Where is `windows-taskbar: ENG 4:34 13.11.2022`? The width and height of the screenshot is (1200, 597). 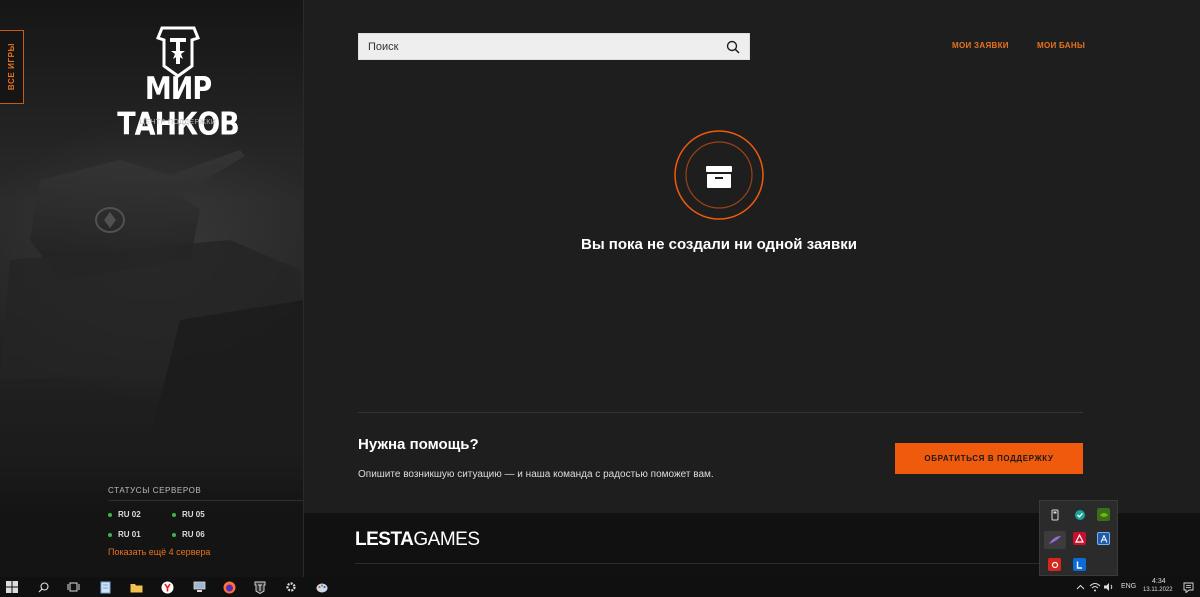 windows-taskbar: ENG 4:34 13.11.2022 is located at coordinates (600, 587).